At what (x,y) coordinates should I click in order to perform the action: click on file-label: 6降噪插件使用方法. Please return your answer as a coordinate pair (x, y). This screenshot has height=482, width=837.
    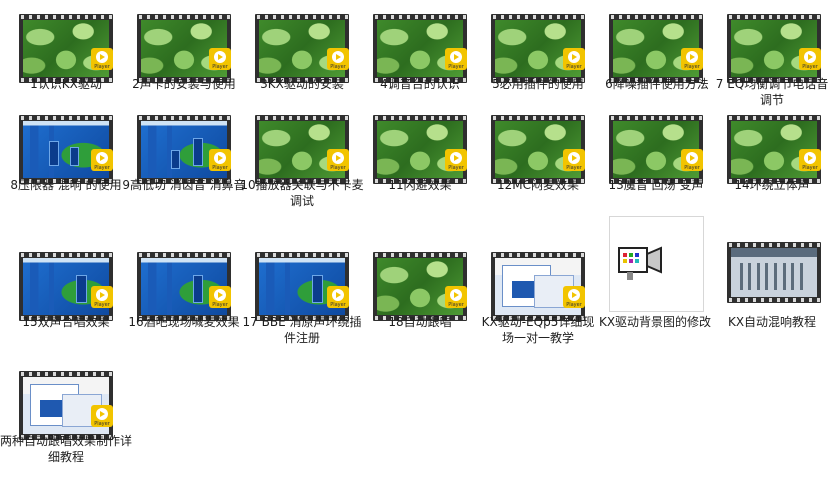
    Looking at the image, I should click on (657, 84).